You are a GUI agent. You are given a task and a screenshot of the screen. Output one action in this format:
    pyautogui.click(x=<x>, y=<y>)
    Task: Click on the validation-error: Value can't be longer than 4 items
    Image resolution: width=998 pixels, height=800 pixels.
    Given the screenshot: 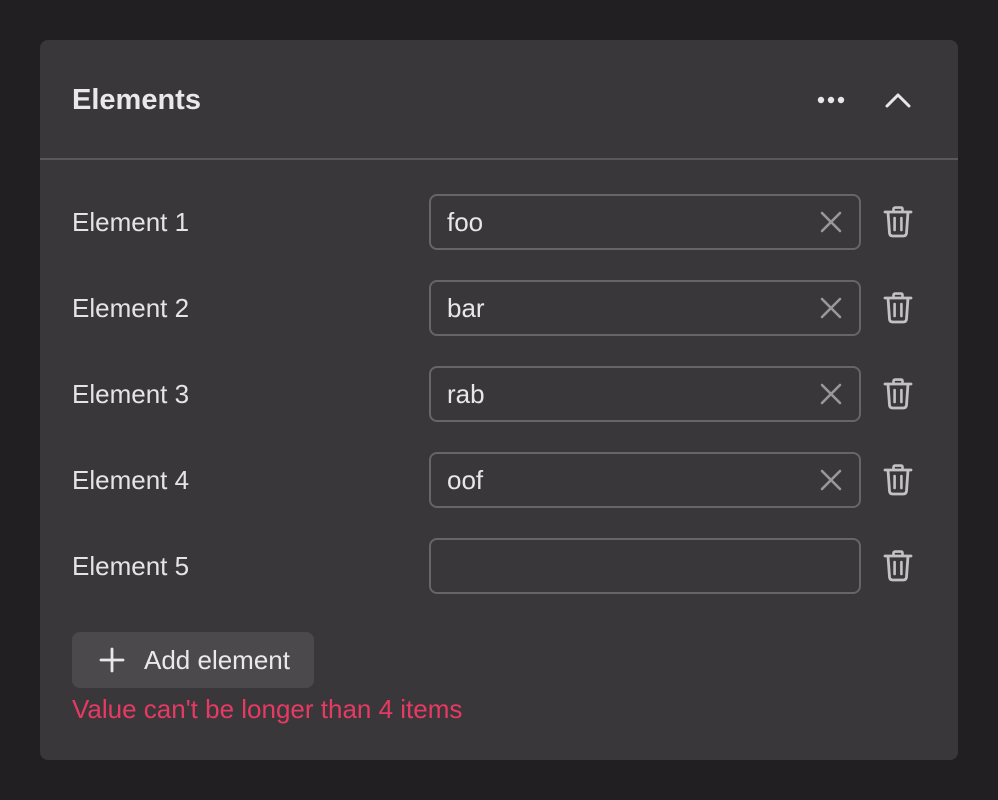 What is the action you would take?
    pyautogui.click(x=267, y=709)
    